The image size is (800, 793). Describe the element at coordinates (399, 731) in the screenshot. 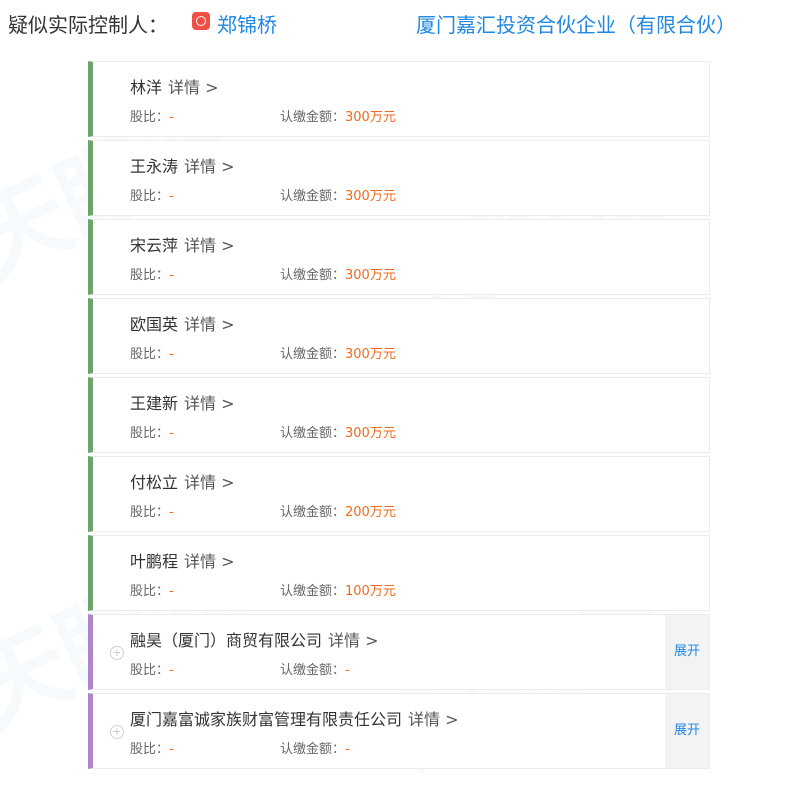

I see `shareholder-card-company: + 厦门嘉富诚家族财富管理有限责任公司 详情 > 股比：- 认缴金额：- 展开` at that location.